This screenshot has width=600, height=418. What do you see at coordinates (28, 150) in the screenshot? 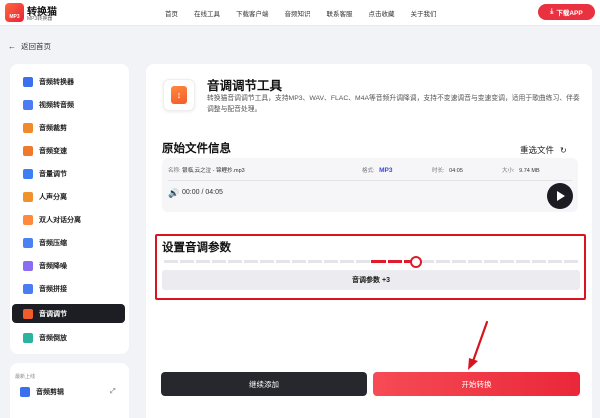
I see `audio-speed-icon` at bounding box center [28, 150].